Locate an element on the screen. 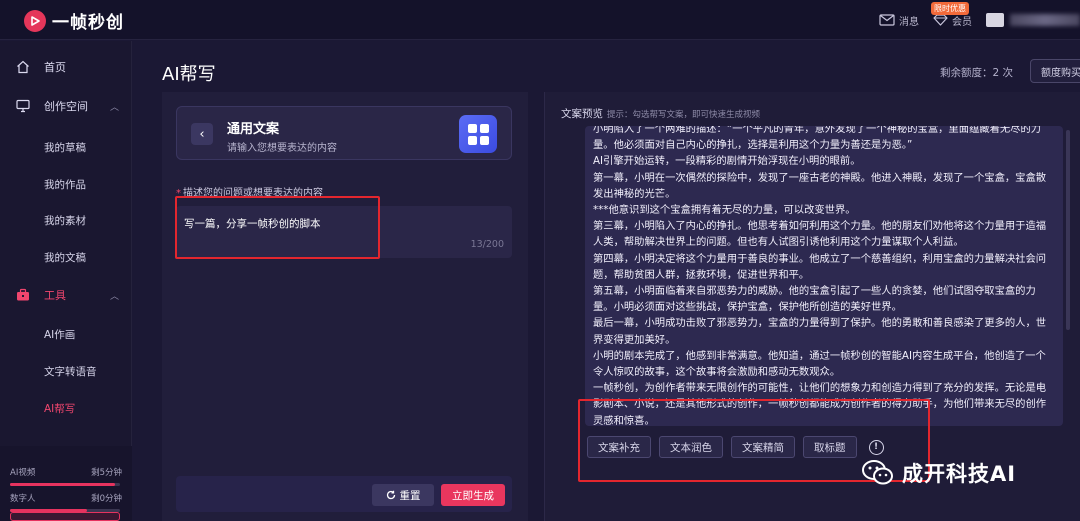  info-icon: ! is located at coordinates (876, 447).